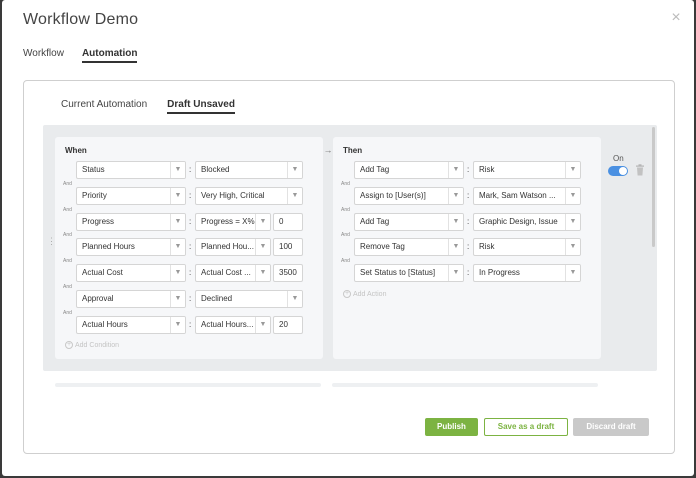  I want to click on tab-workflow: Workflow, so click(43, 55).